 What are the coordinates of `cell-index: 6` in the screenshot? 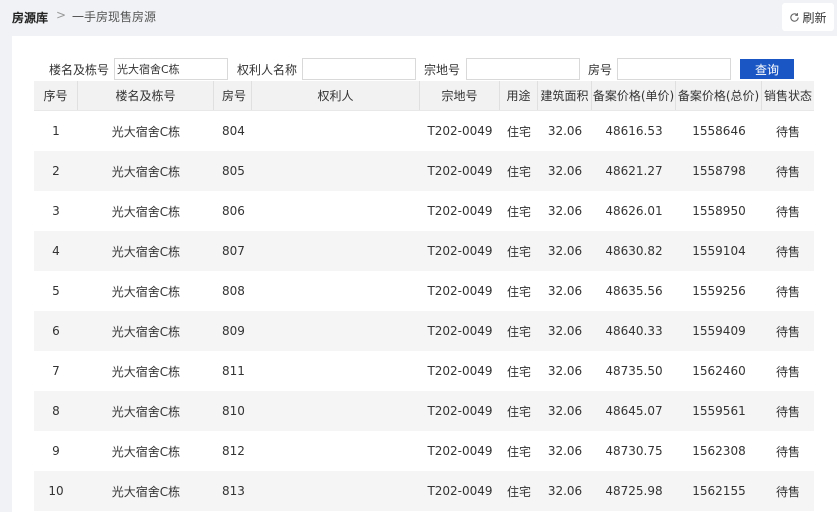 It's located at (56, 331).